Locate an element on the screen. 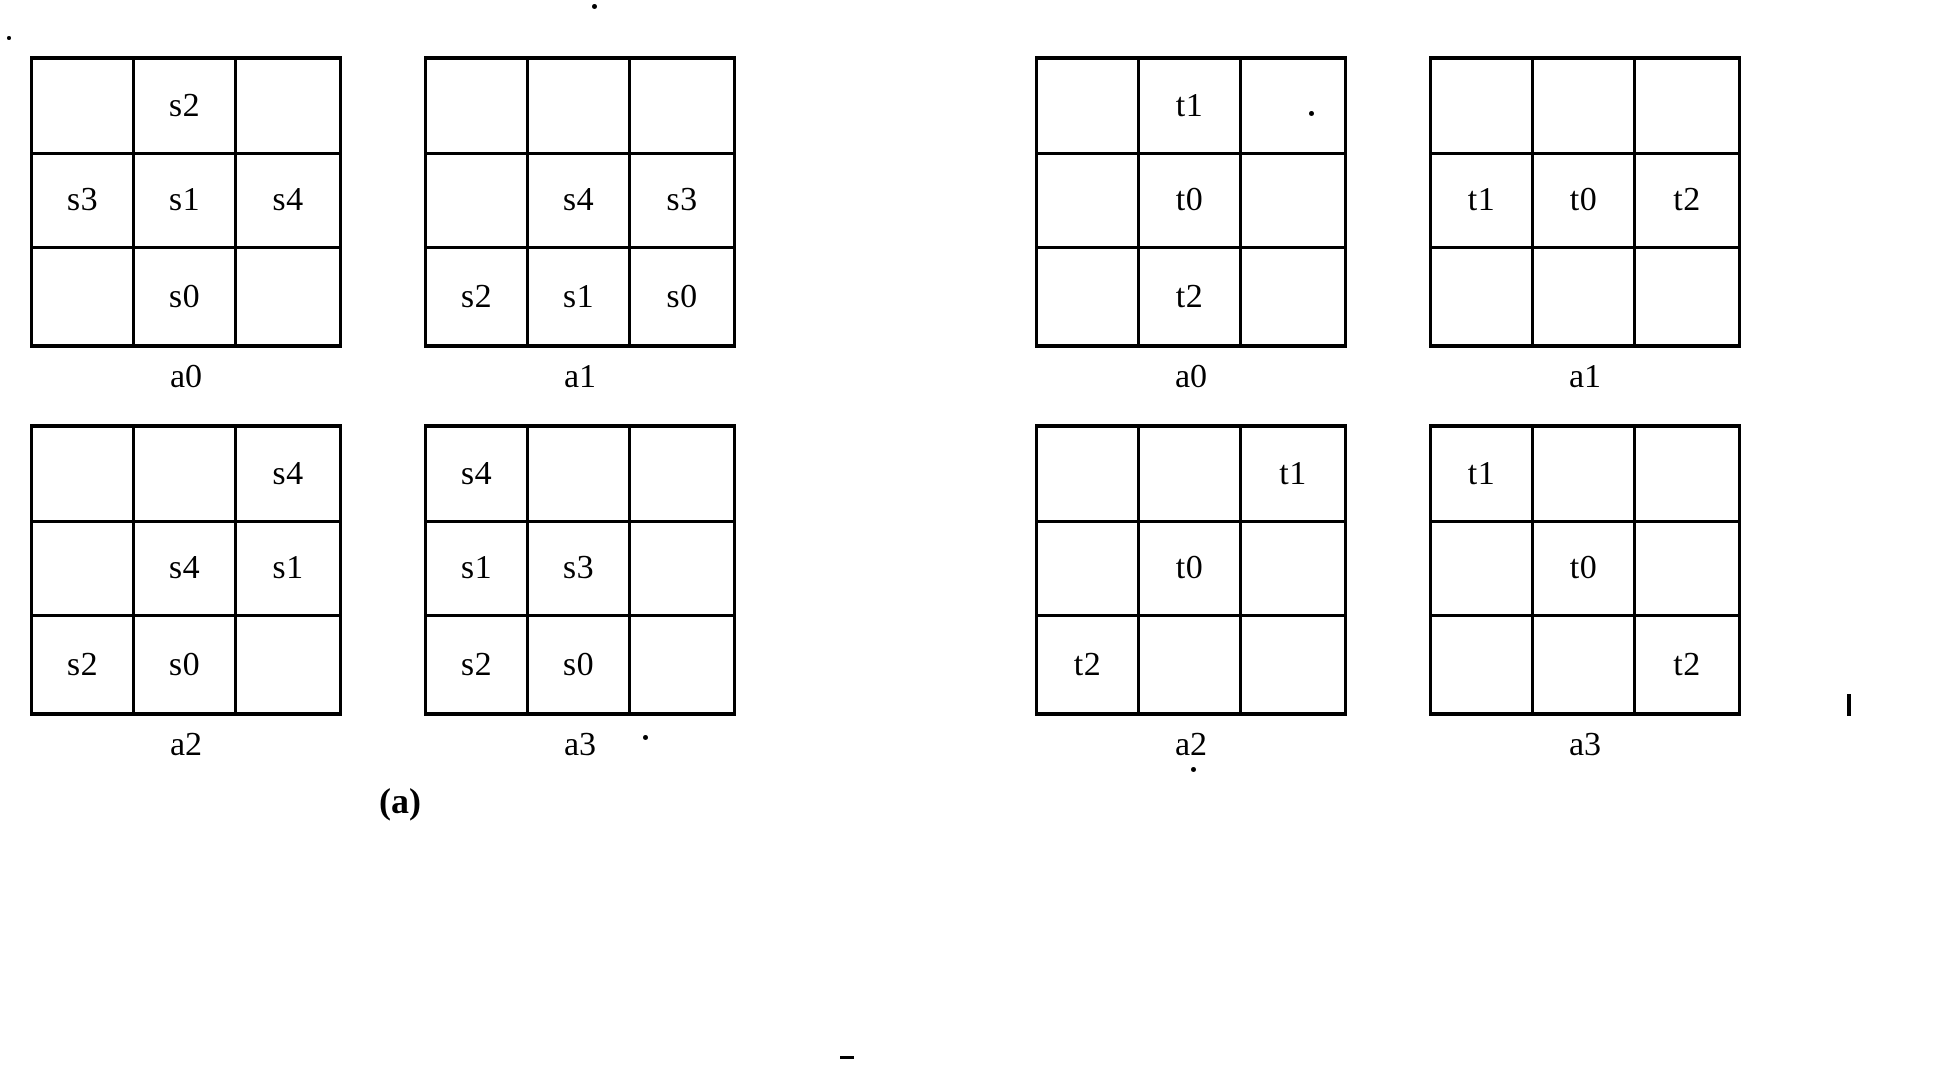  grid-label-a-a0: a0 is located at coordinates (186, 376).